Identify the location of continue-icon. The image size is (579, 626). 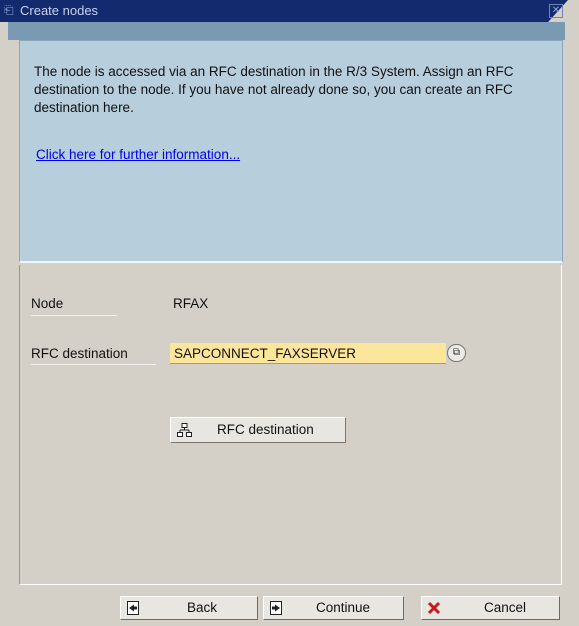
(276, 608).